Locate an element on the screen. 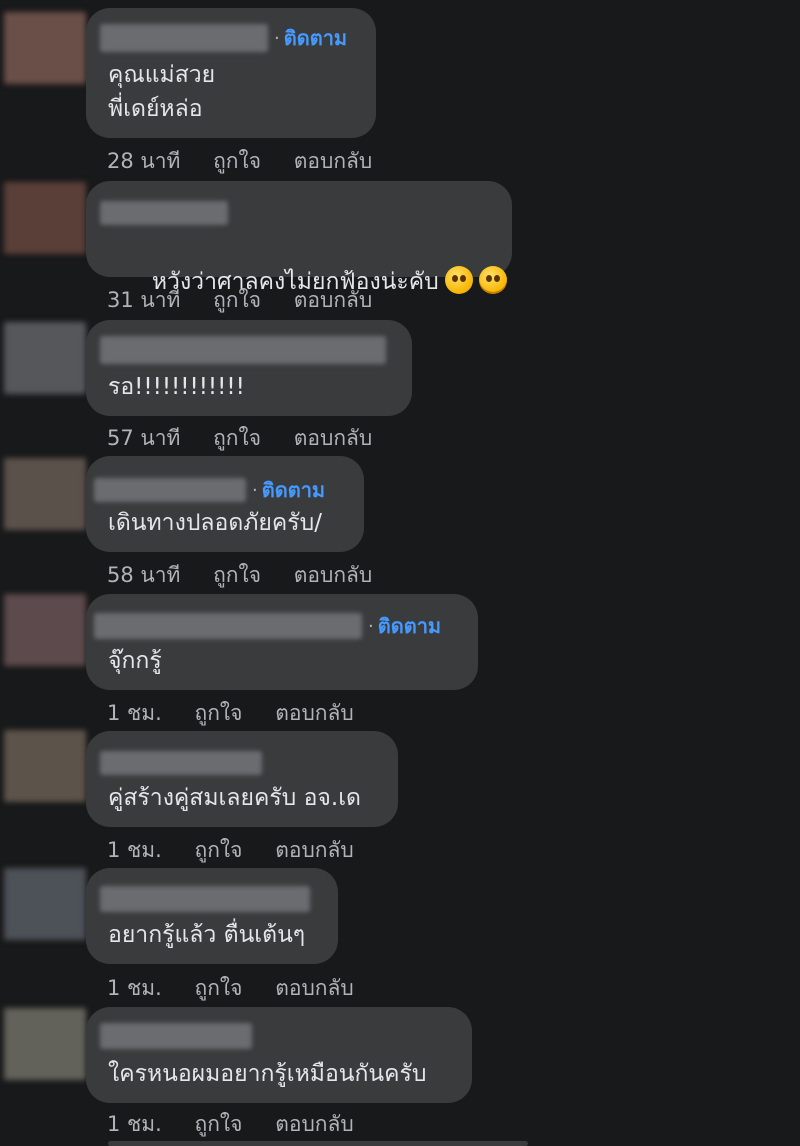 The height and width of the screenshot is (1146, 800). comment-time: 57 นาที is located at coordinates (143, 438).